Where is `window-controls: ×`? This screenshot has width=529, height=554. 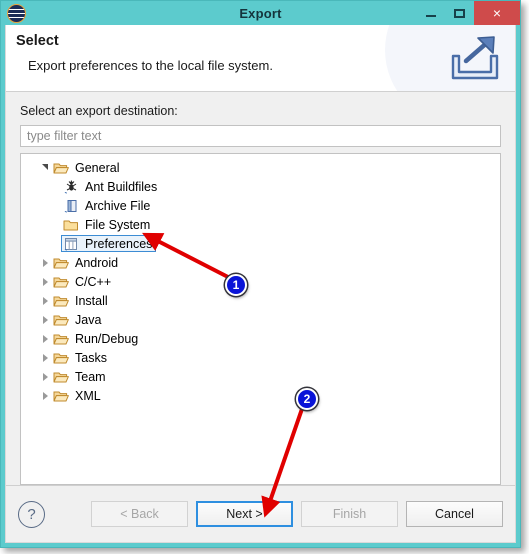 window-controls: × is located at coordinates (468, 13).